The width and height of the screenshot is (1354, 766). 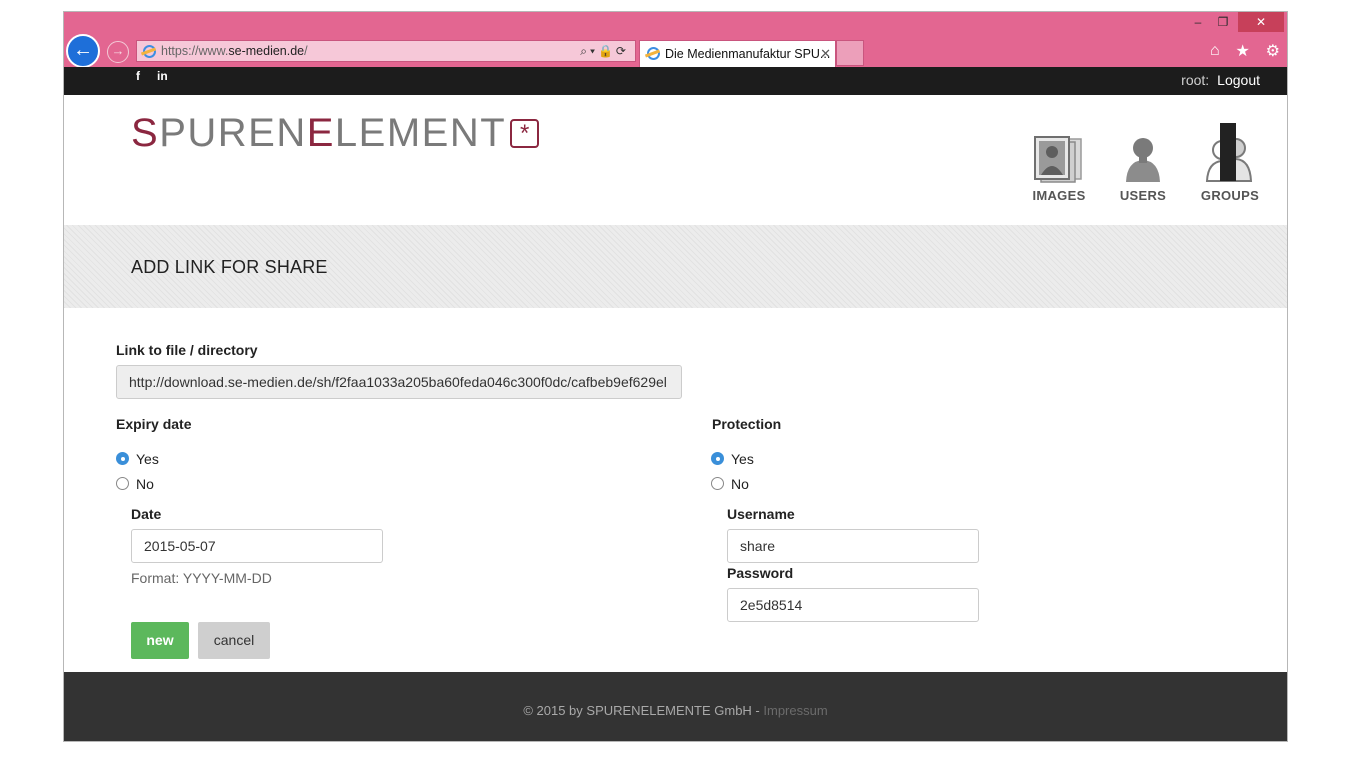 I want to click on page-title-banner: ADD LINK FOR SHARE, so click(x=675, y=266).